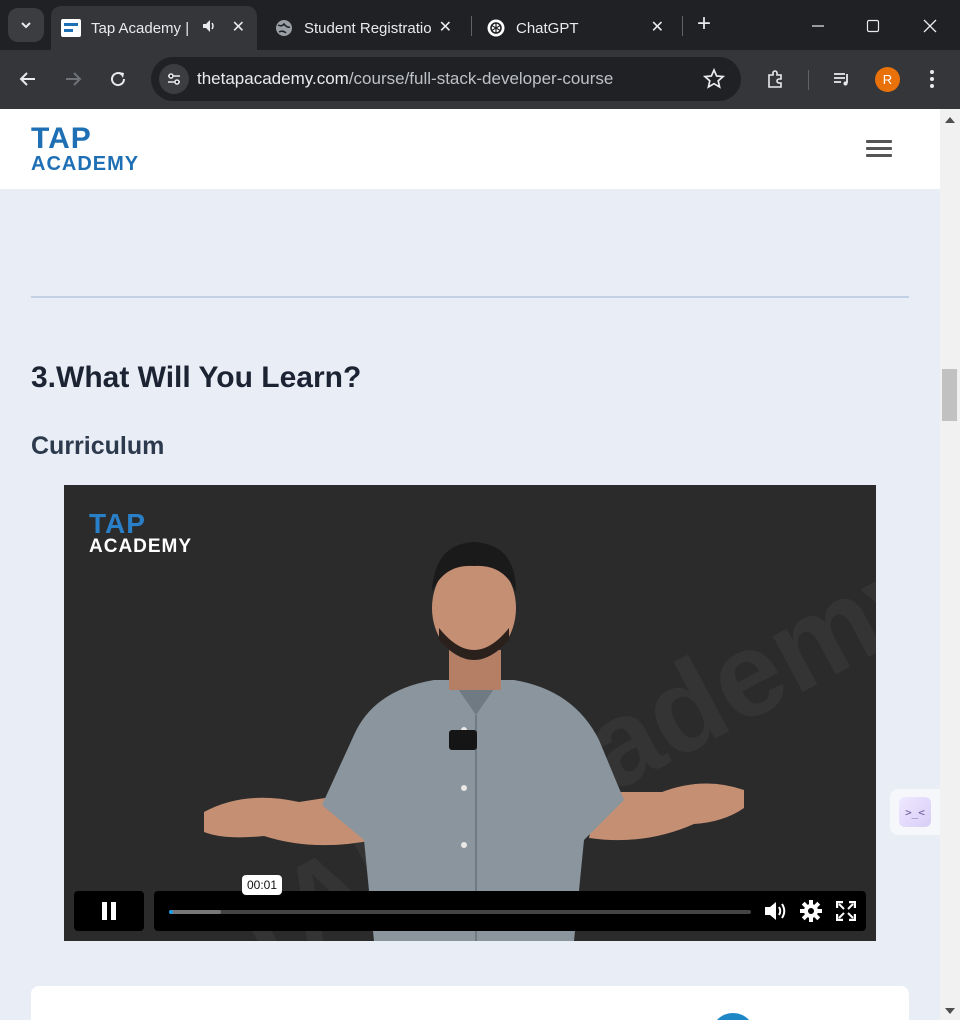 This screenshot has width=960, height=1020. Describe the element at coordinates (195, 912) in the screenshot. I see `buffered-bar` at that location.